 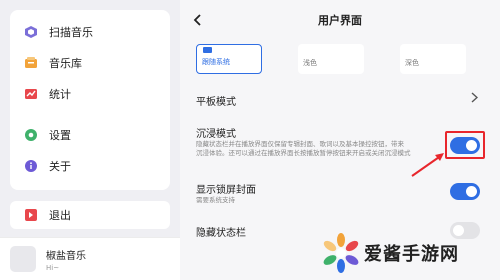 I want to click on menu-item-settings: 设置, so click(x=90, y=135).